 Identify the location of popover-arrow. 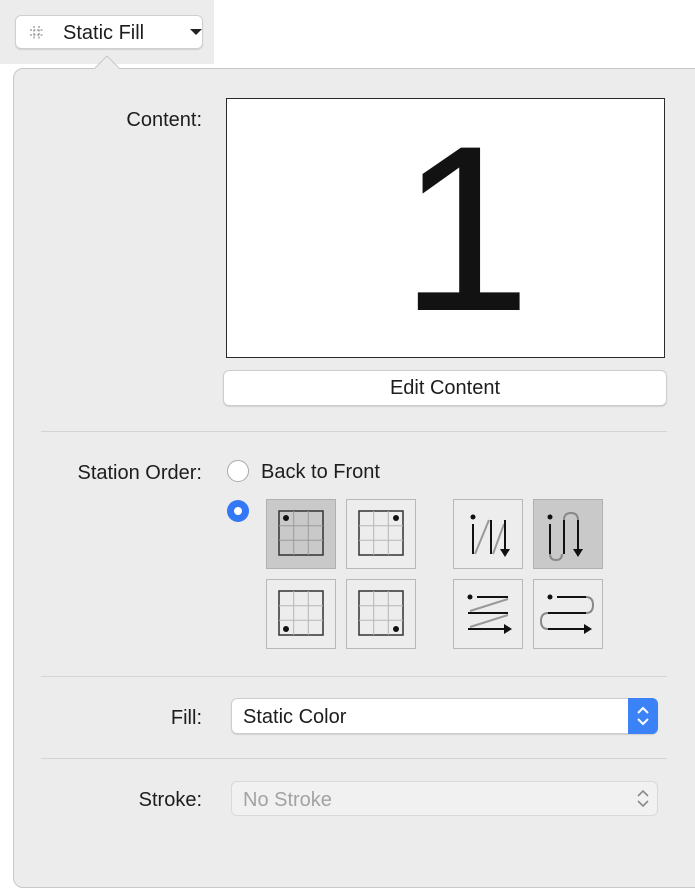
(107, 62).